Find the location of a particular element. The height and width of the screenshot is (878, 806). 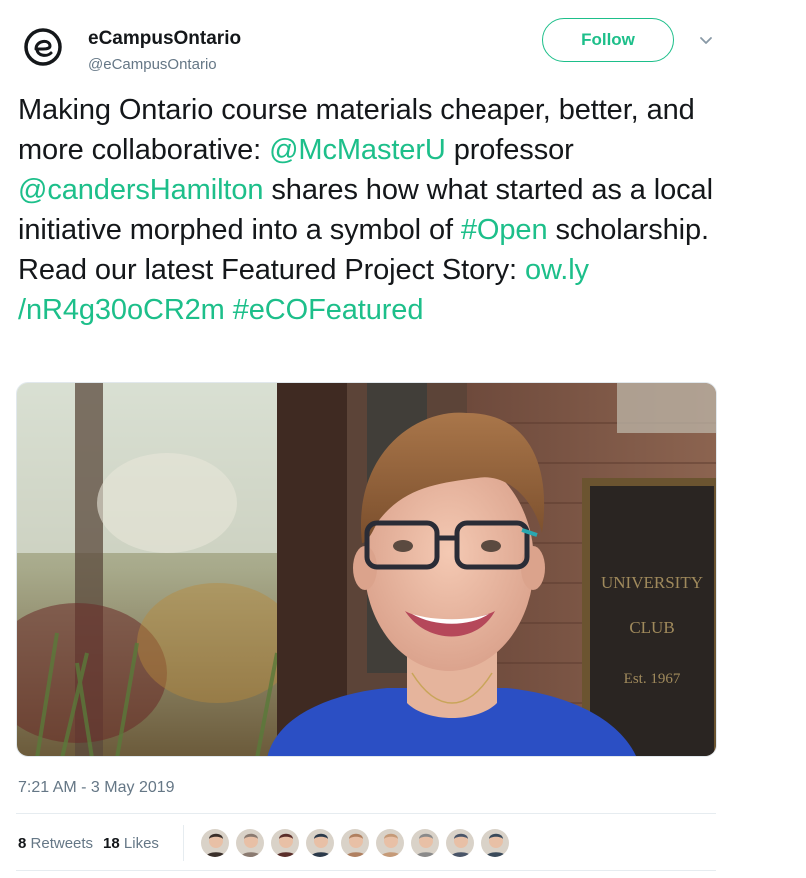

likes-stat: 18 Likes is located at coordinates (131, 843).